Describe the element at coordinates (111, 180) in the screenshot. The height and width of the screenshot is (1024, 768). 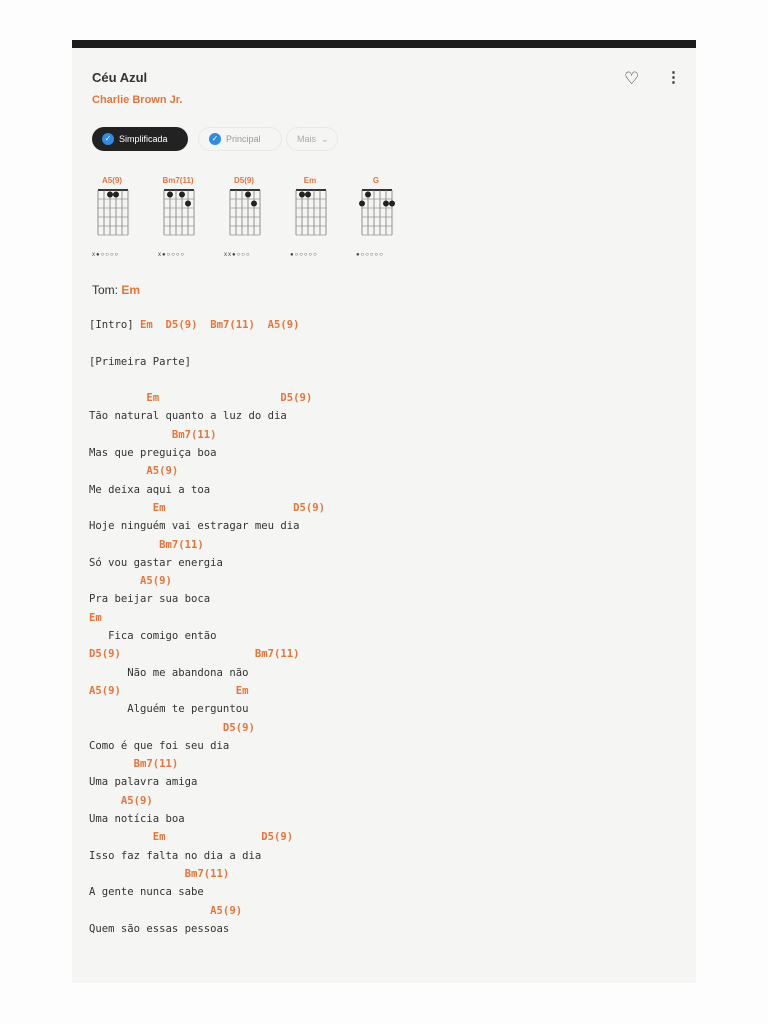
I see `chord-name: A5(9)` at that location.